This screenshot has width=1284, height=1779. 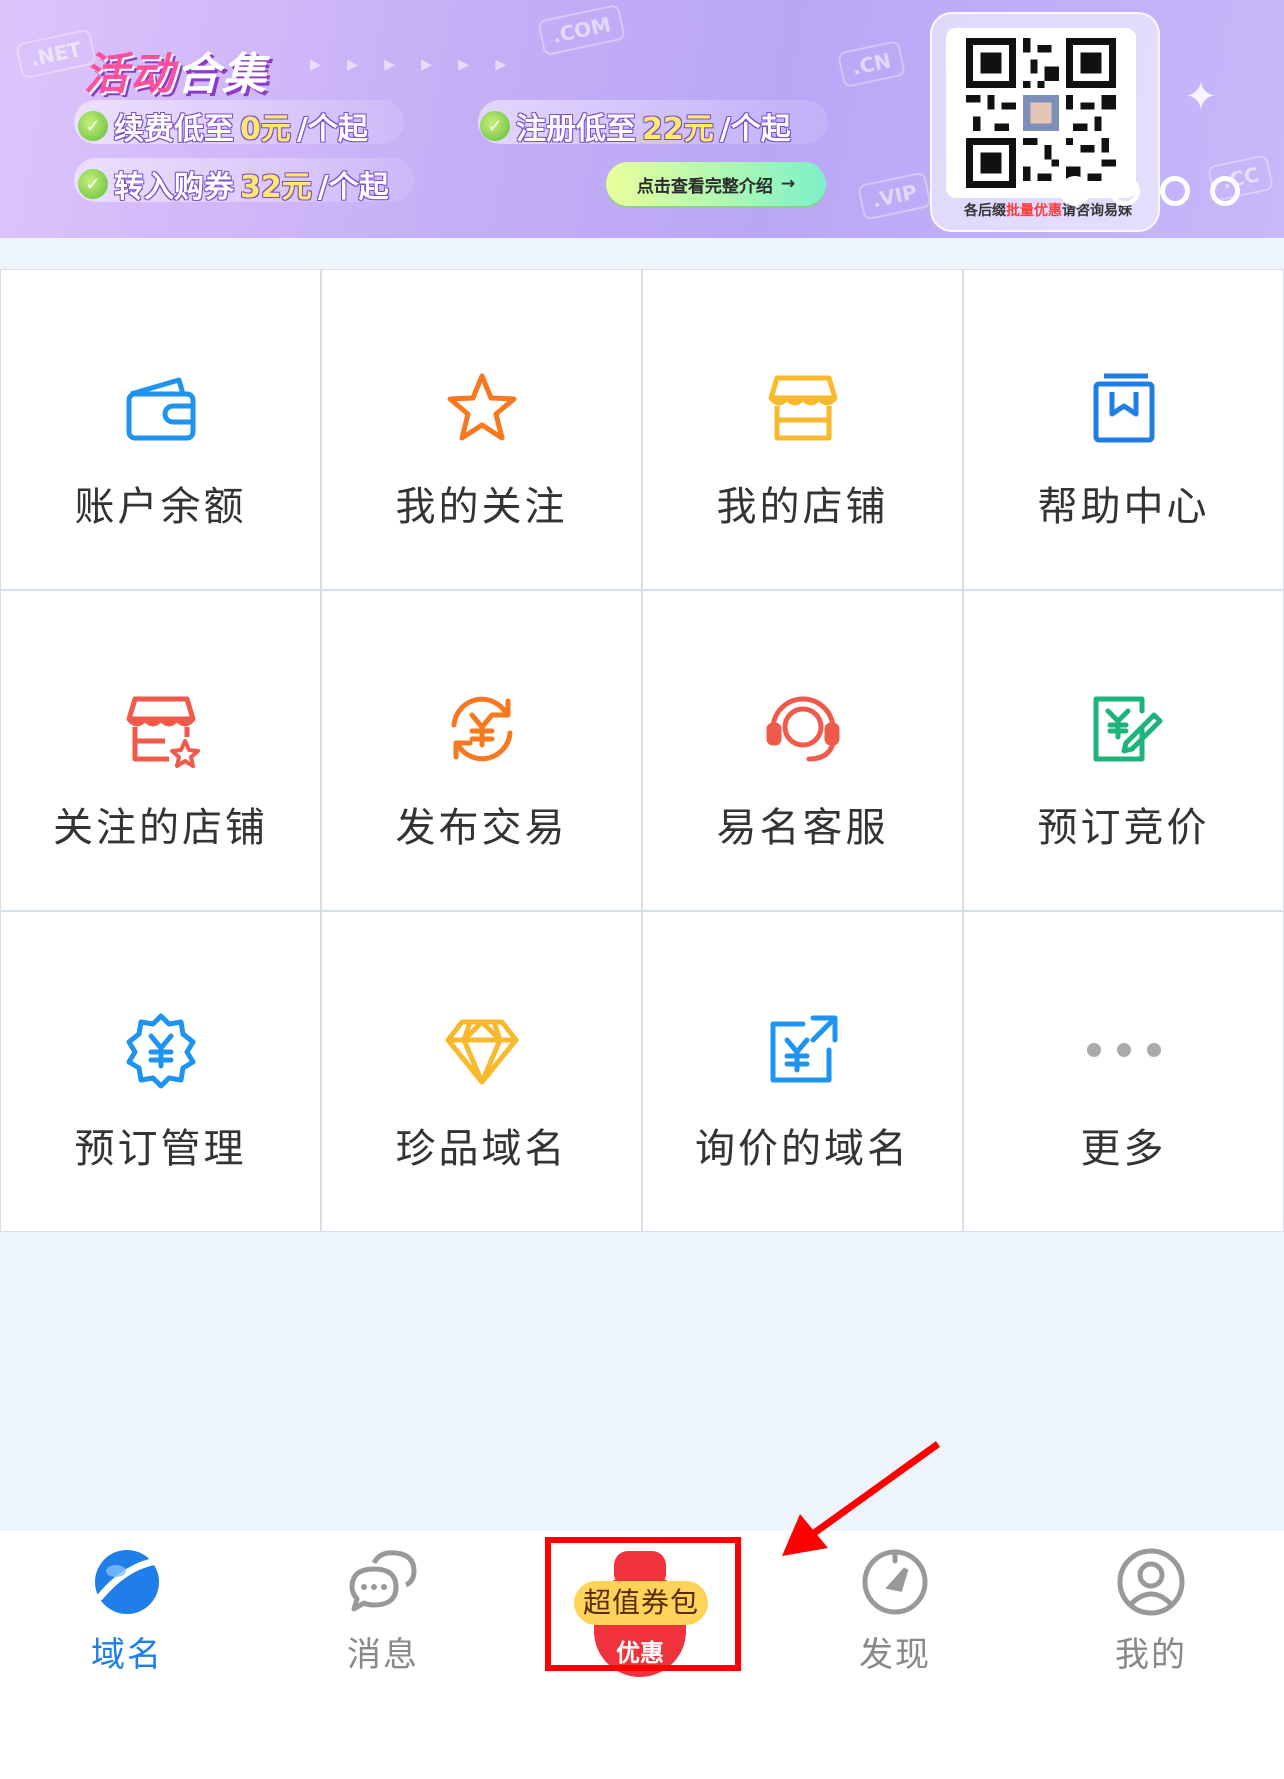 I want to click on tld-decor: .COM, so click(x=582, y=30).